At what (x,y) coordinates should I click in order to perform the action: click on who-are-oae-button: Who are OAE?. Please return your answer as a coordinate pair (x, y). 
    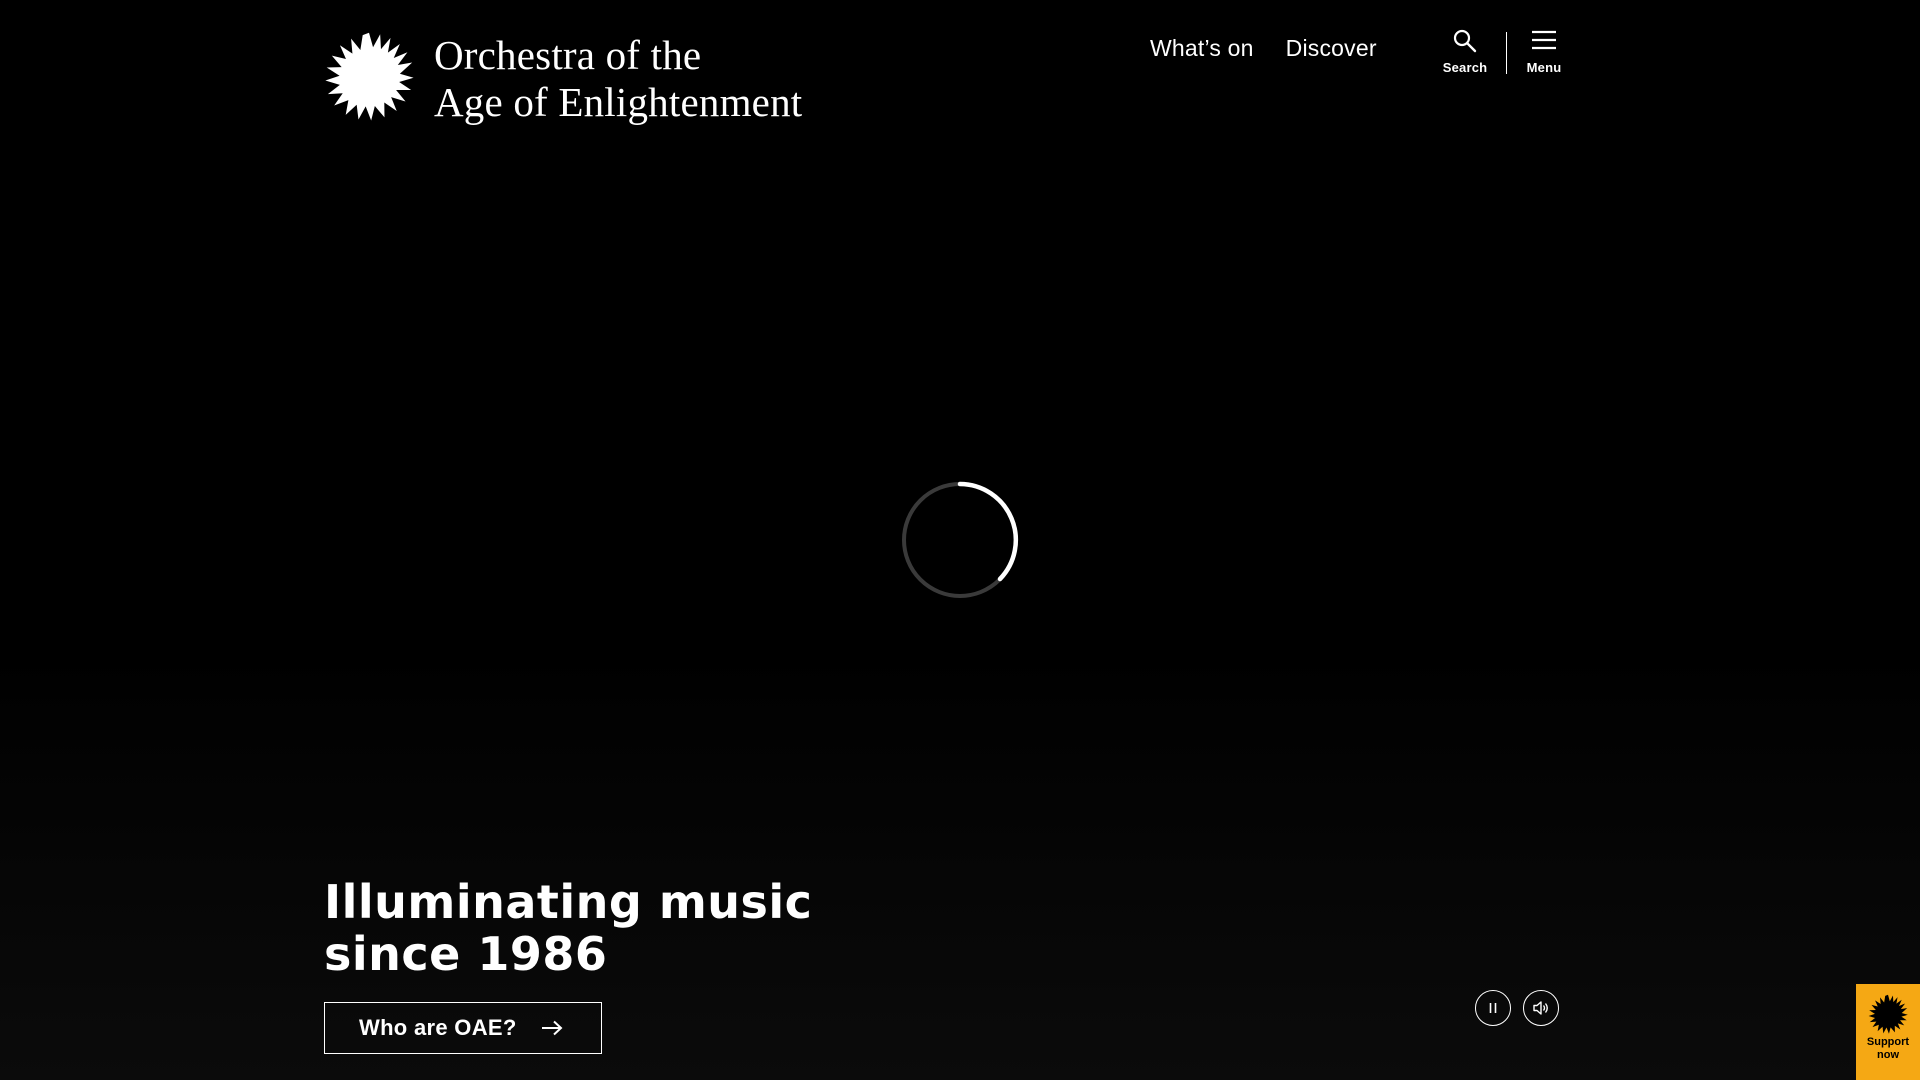
    Looking at the image, I should click on (463, 1028).